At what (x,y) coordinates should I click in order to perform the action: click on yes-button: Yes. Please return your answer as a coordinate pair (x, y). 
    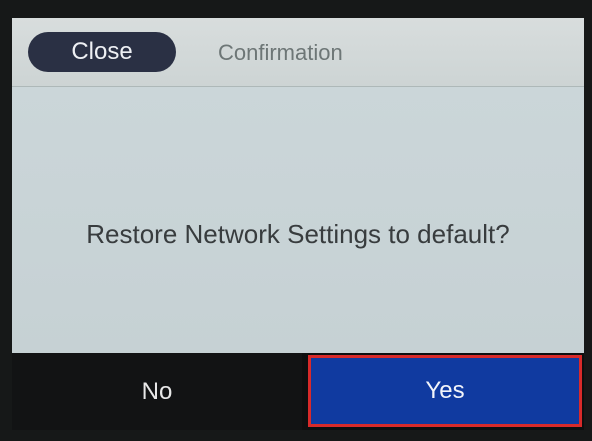
    Looking at the image, I should click on (445, 391).